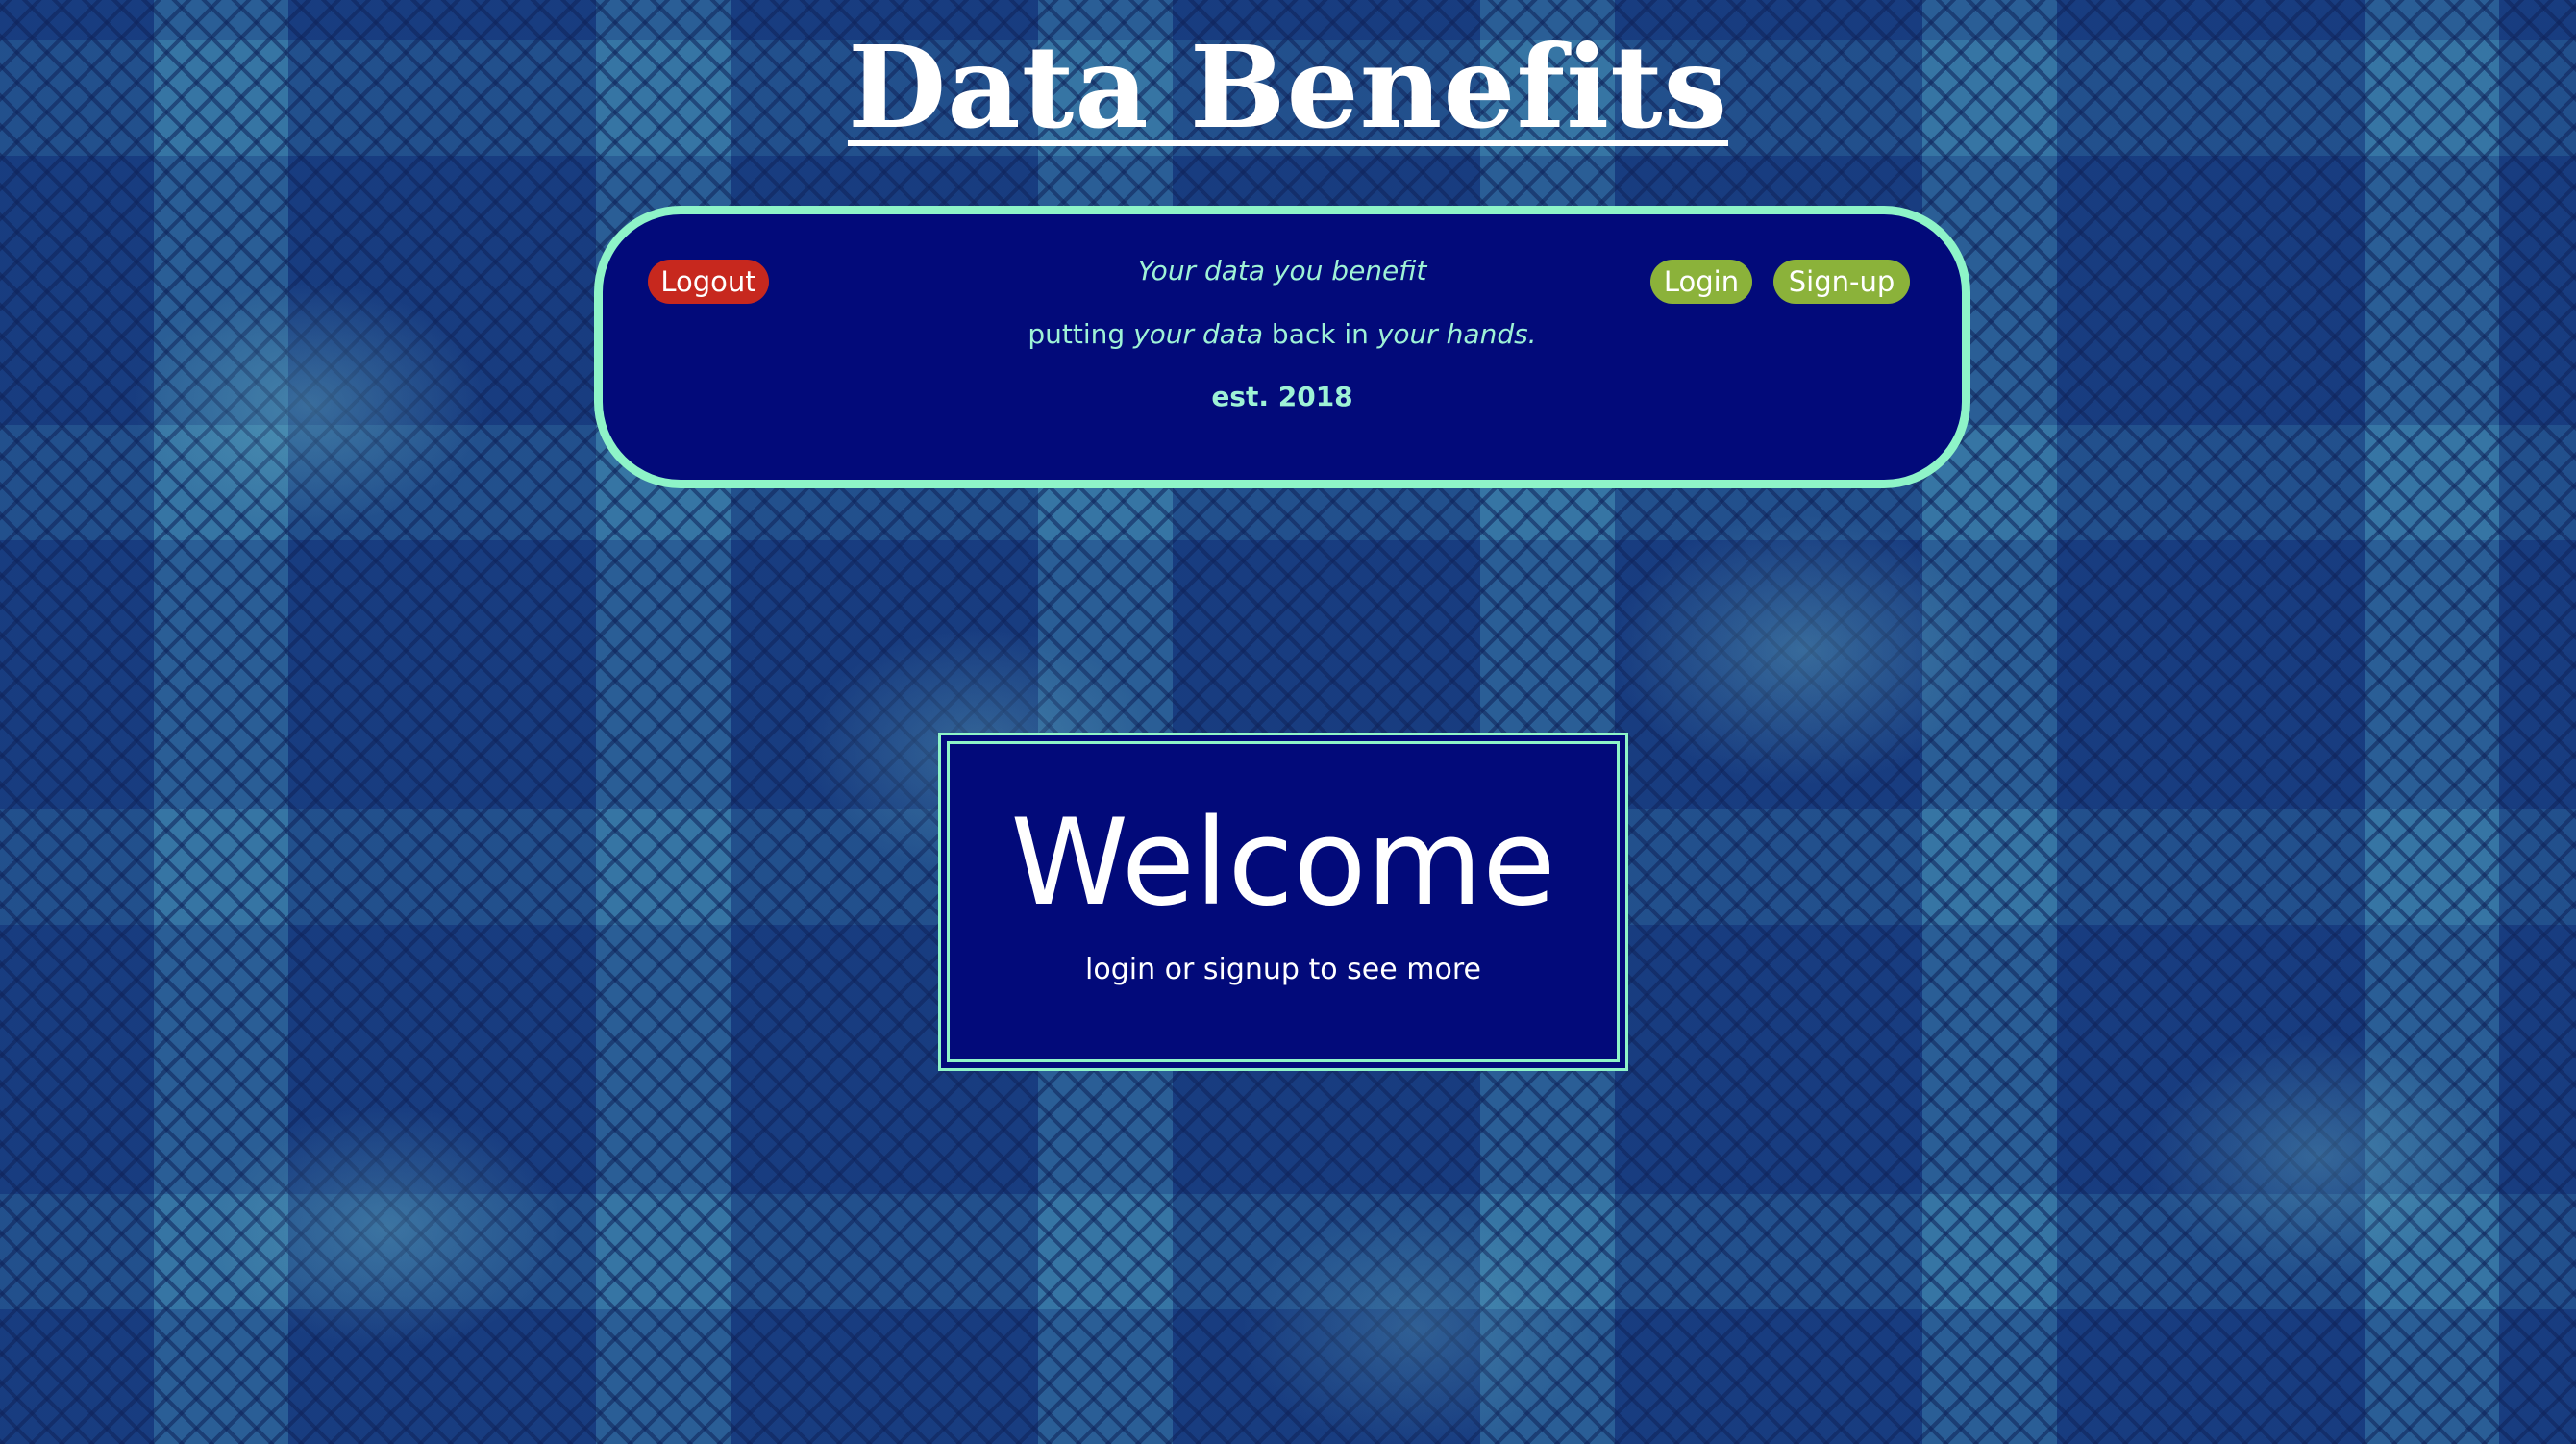 This screenshot has height=1444, width=2576. I want to click on established-year: est. 2018, so click(1282, 396).